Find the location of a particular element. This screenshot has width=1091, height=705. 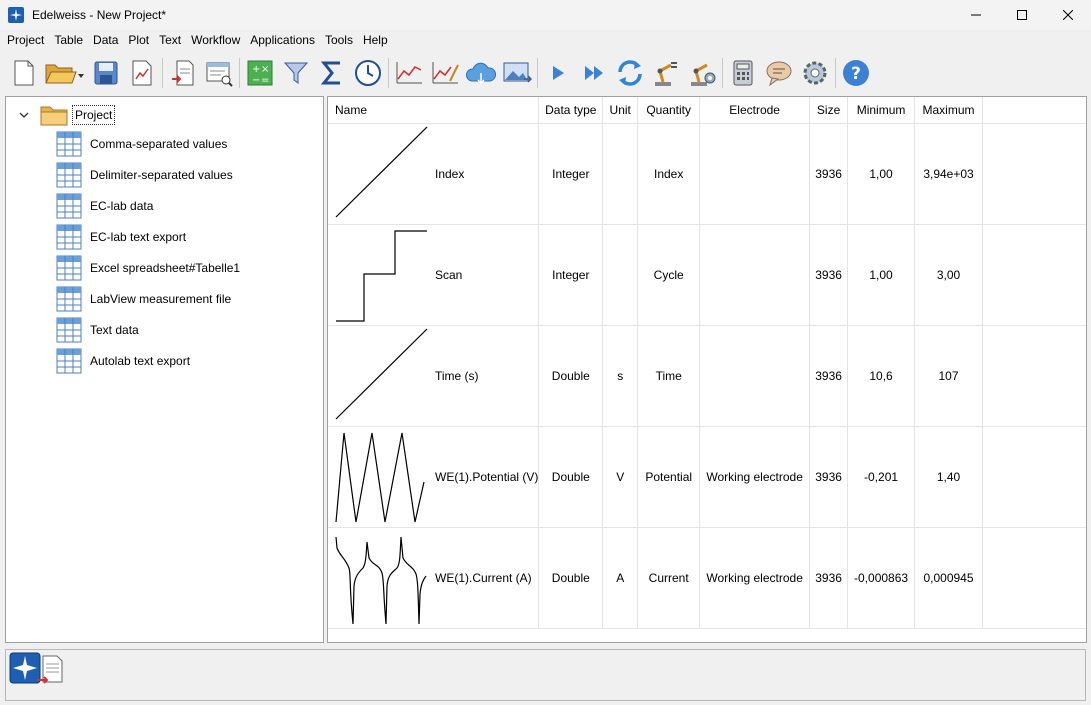

maximize-button is located at coordinates (1022, 15).